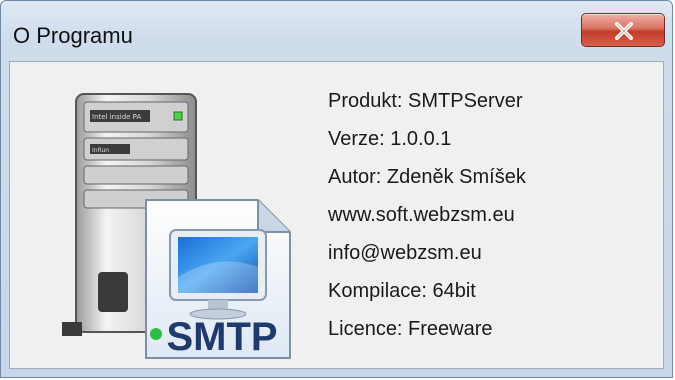 The height and width of the screenshot is (380, 675). Describe the element at coordinates (73, 35) in the screenshot. I see `window-title: O Programu` at that location.